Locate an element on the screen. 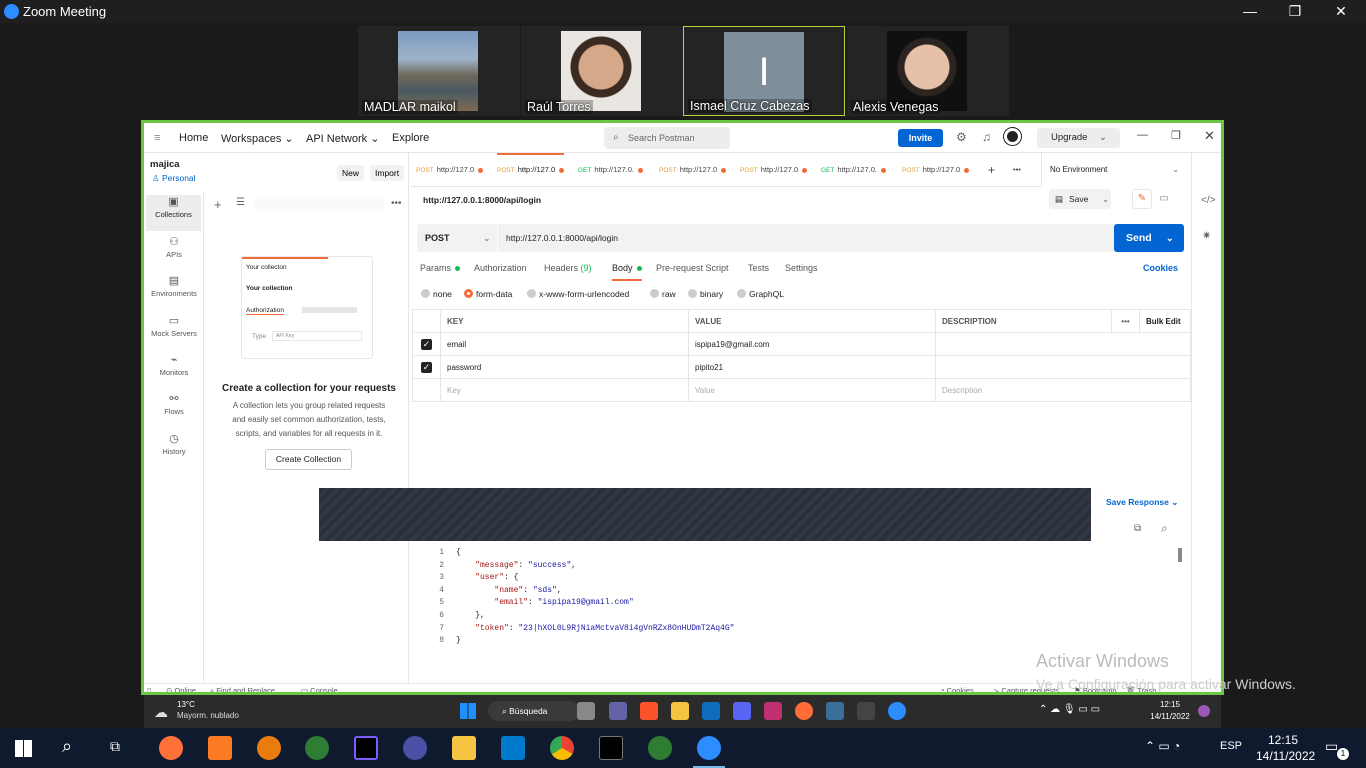 This screenshot has width=1366, height=768. row-key: email is located at coordinates (564, 344).